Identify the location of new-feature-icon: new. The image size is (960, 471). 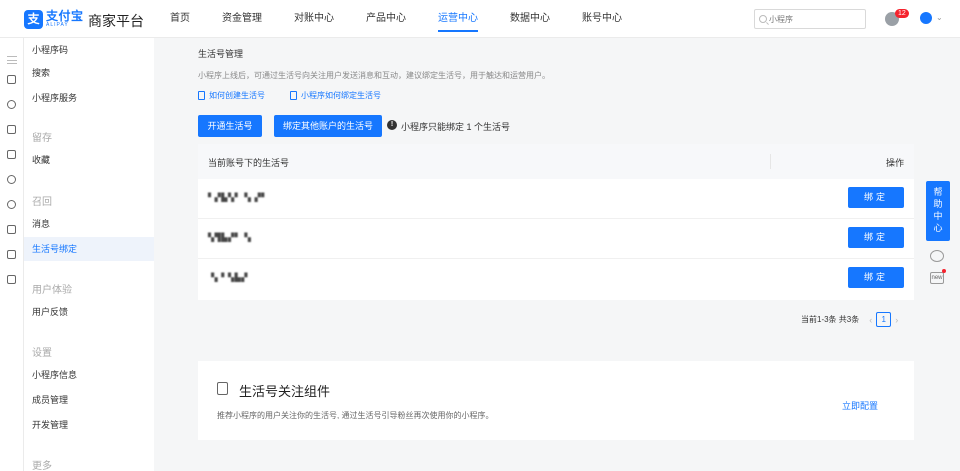
(937, 278).